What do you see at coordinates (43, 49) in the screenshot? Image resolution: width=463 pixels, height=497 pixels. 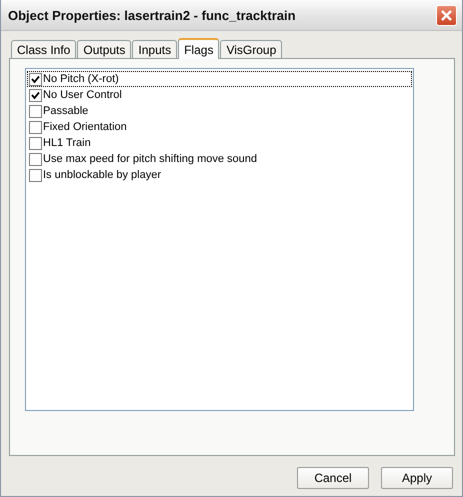 I see `tab: Class Info` at bounding box center [43, 49].